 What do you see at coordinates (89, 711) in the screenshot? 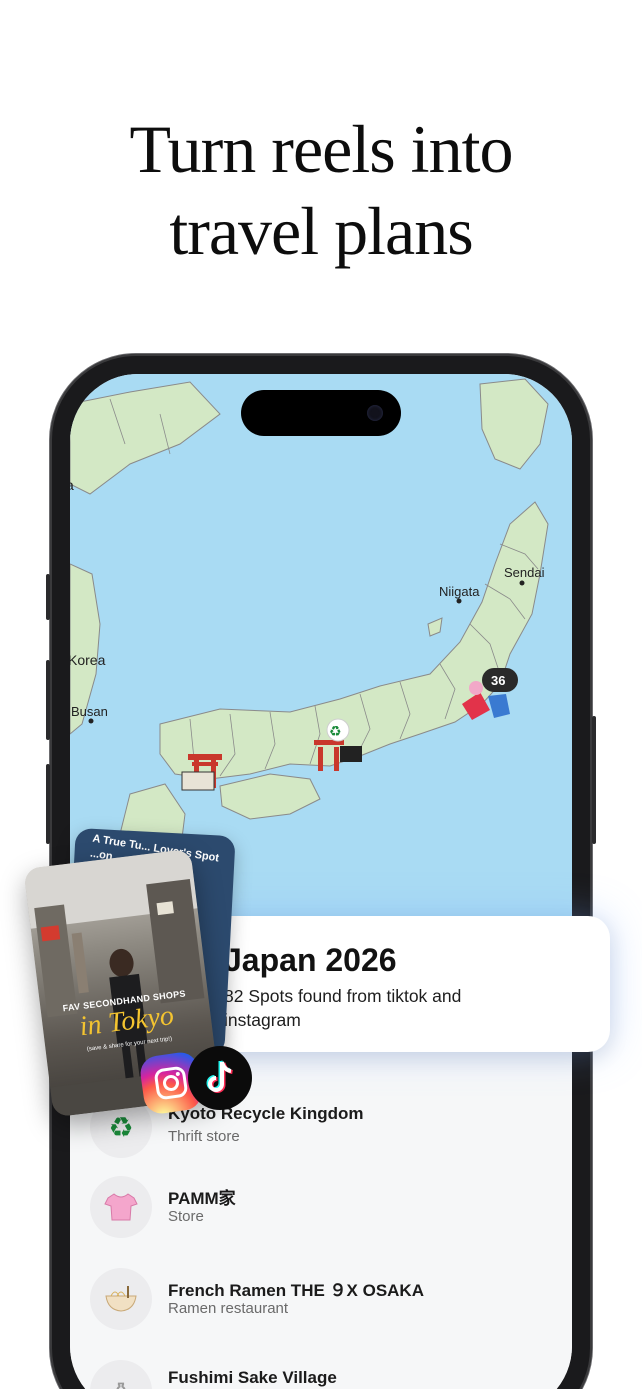
I see `map-label-busan: Busan` at bounding box center [89, 711].